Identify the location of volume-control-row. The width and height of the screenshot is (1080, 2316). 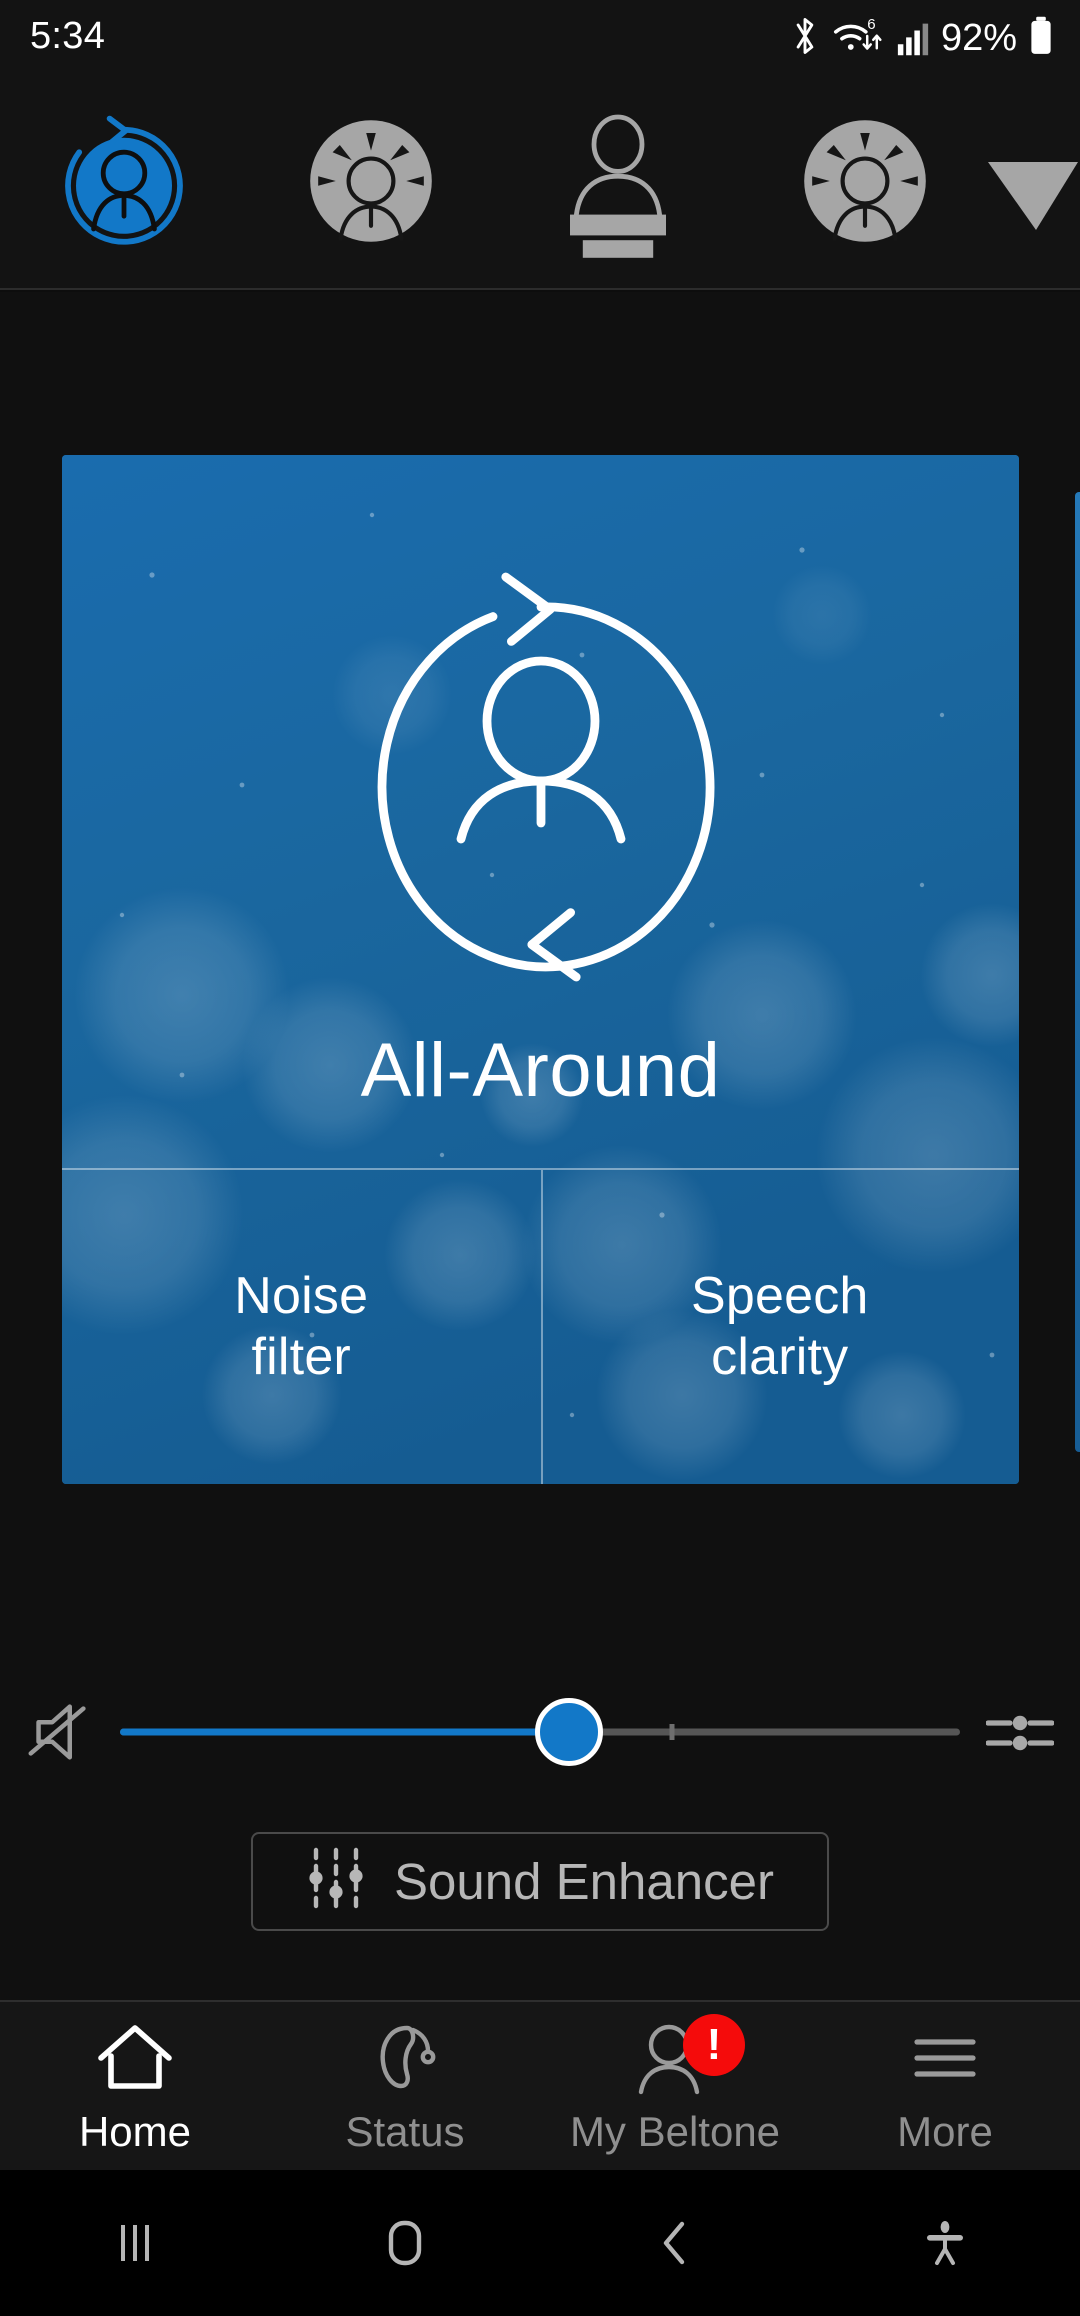
(540, 1732).